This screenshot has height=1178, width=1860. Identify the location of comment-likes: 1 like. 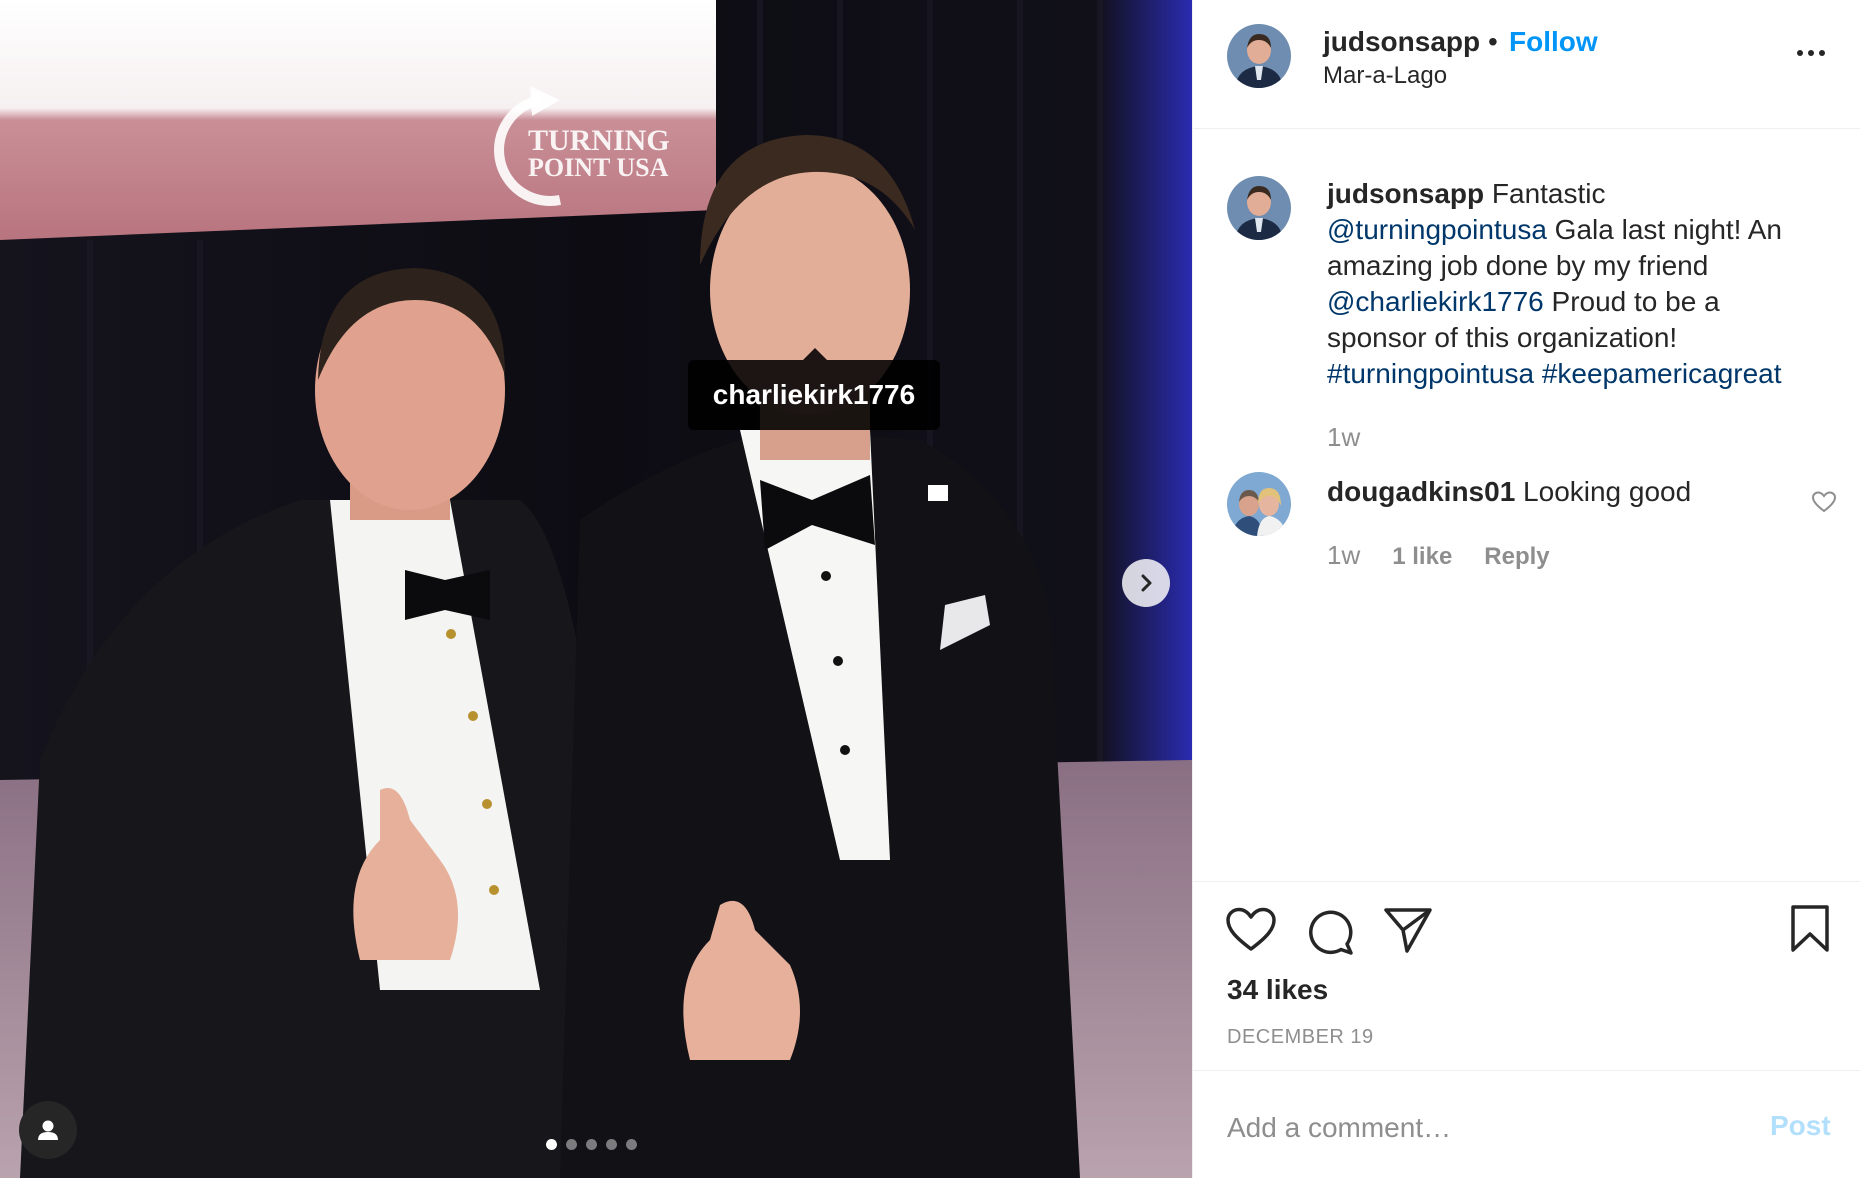
(1422, 557).